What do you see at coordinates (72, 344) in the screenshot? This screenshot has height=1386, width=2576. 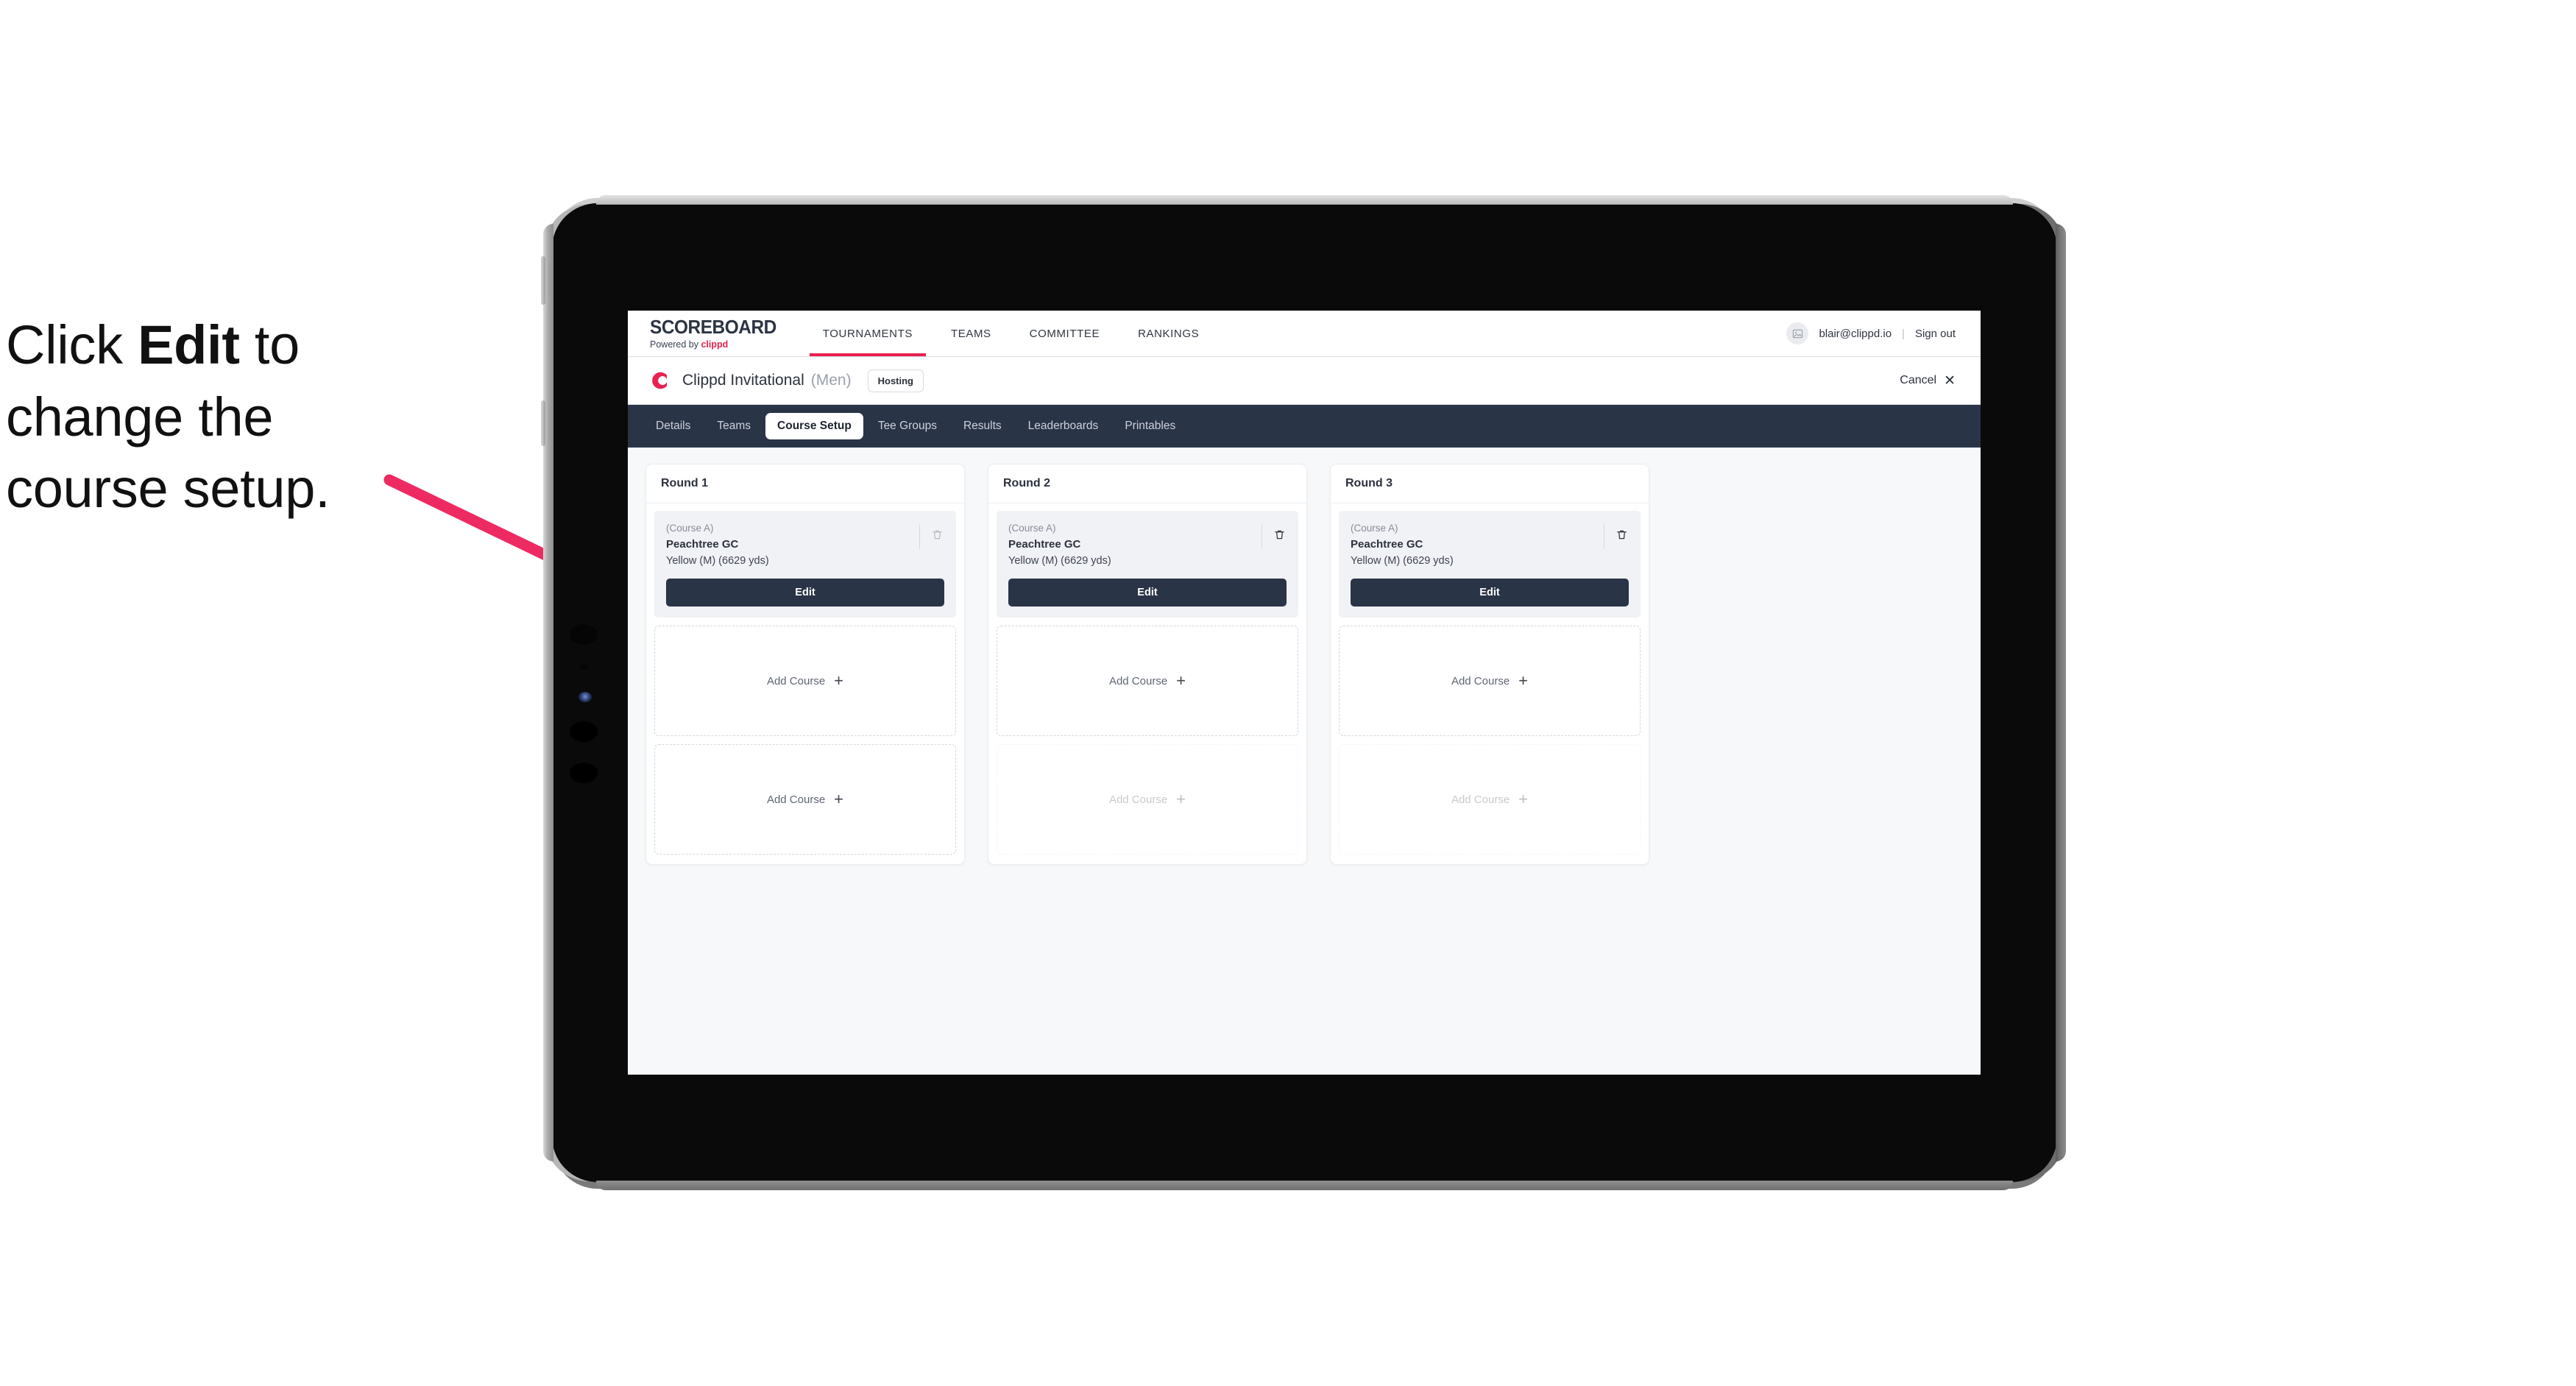 I see `callout-text-before: Click` at bounding box center [72, 344].